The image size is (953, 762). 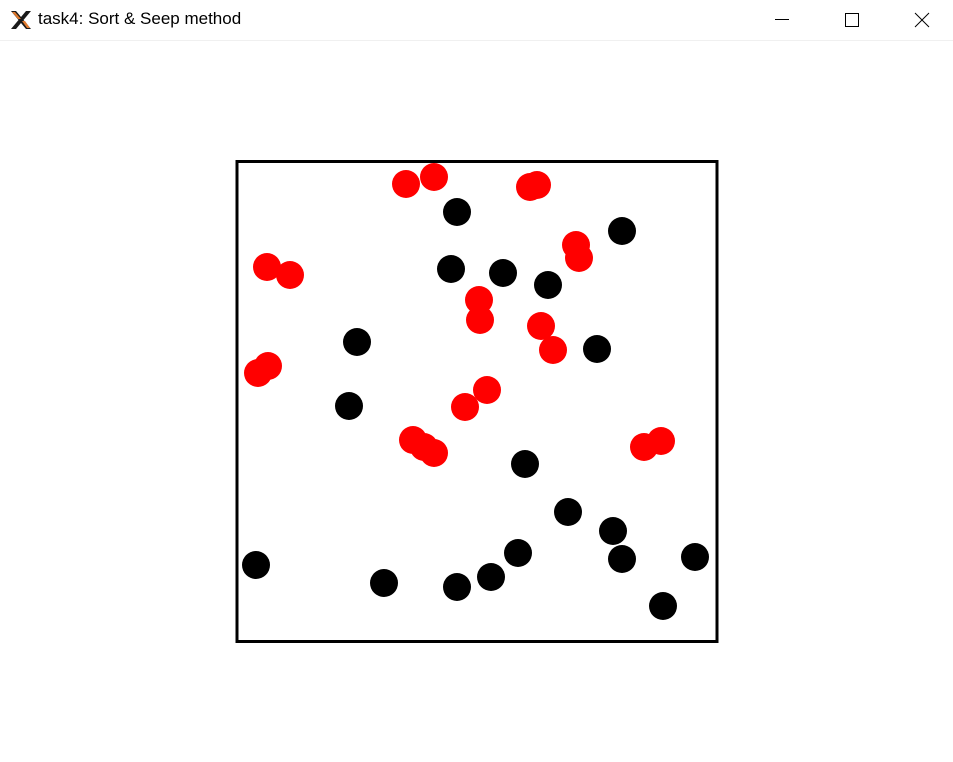 What do you see at coordinates (21, 20) in the screenshot?
I see `x-window-icon` at bounding box center [21, 20].